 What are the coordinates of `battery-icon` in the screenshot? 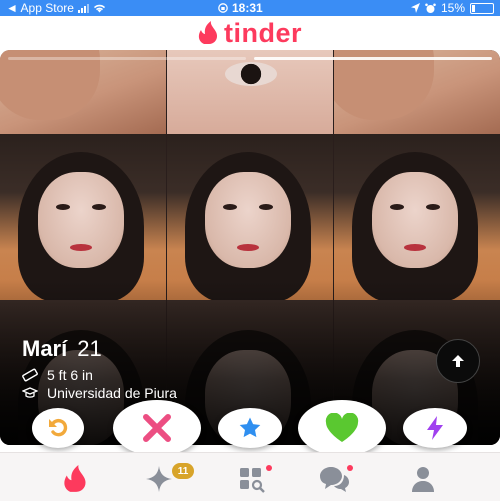 It's located at (482, 8).